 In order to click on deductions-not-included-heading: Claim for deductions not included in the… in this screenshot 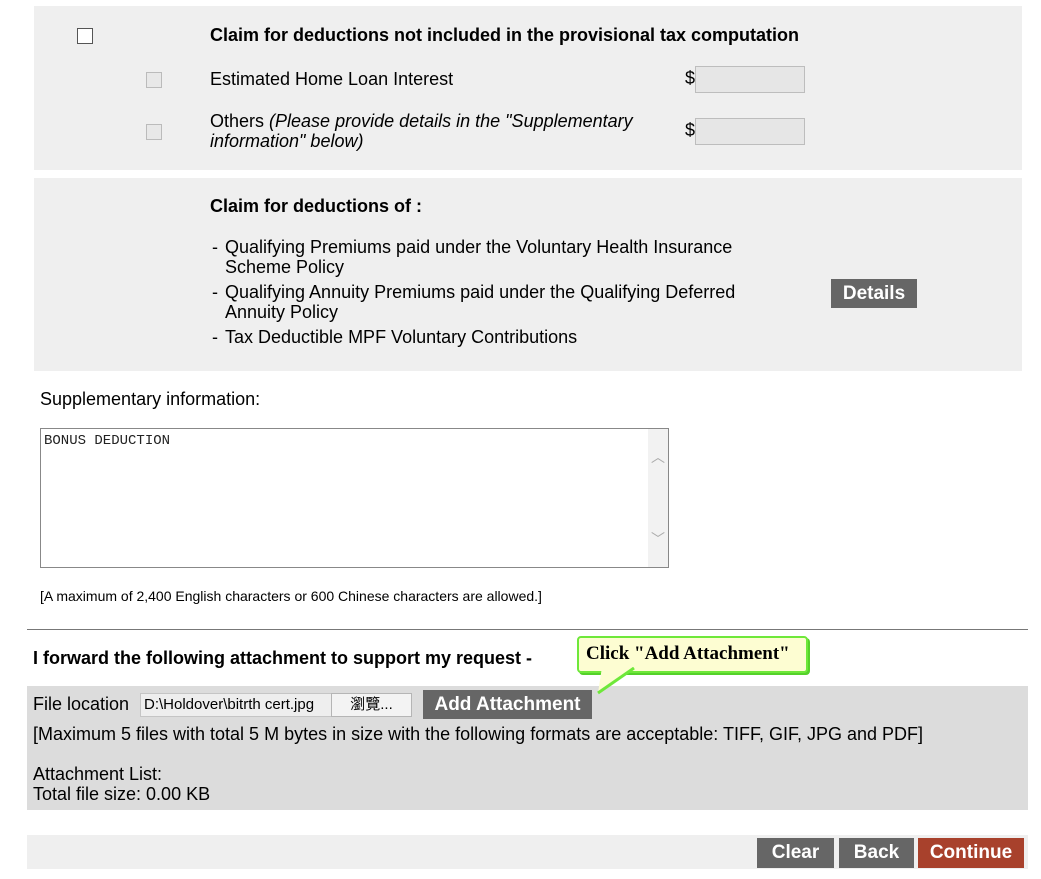, I will do `click(505, 35)`.